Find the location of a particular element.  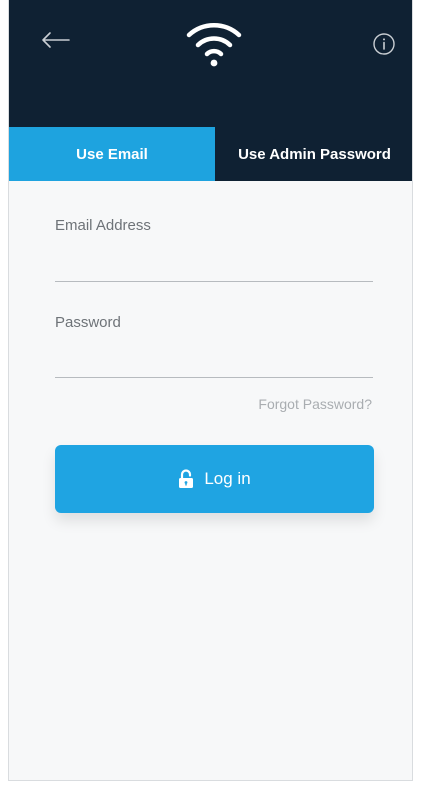

password-label: Password is located at coordinates (88, 322).